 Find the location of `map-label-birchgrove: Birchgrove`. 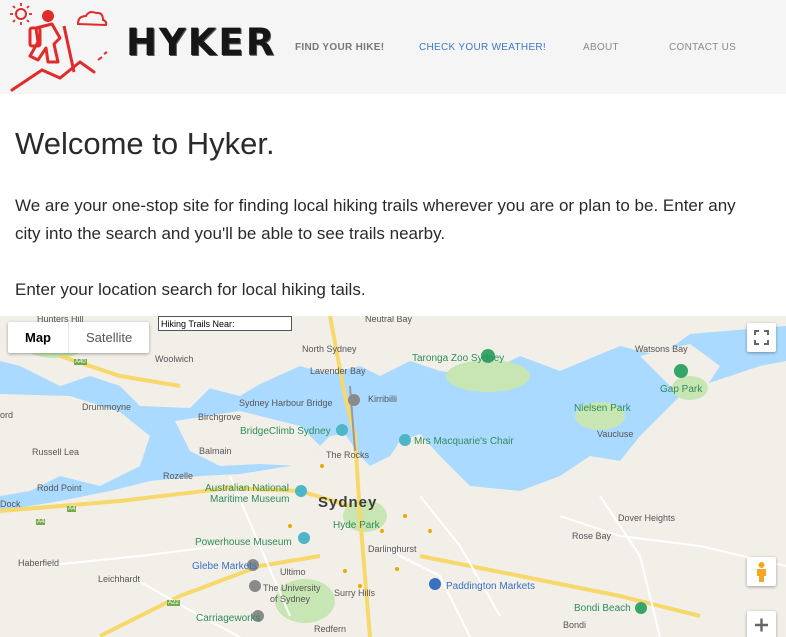

map-label-birchgrove: Birchgrove is located at coordinates (220, 417).